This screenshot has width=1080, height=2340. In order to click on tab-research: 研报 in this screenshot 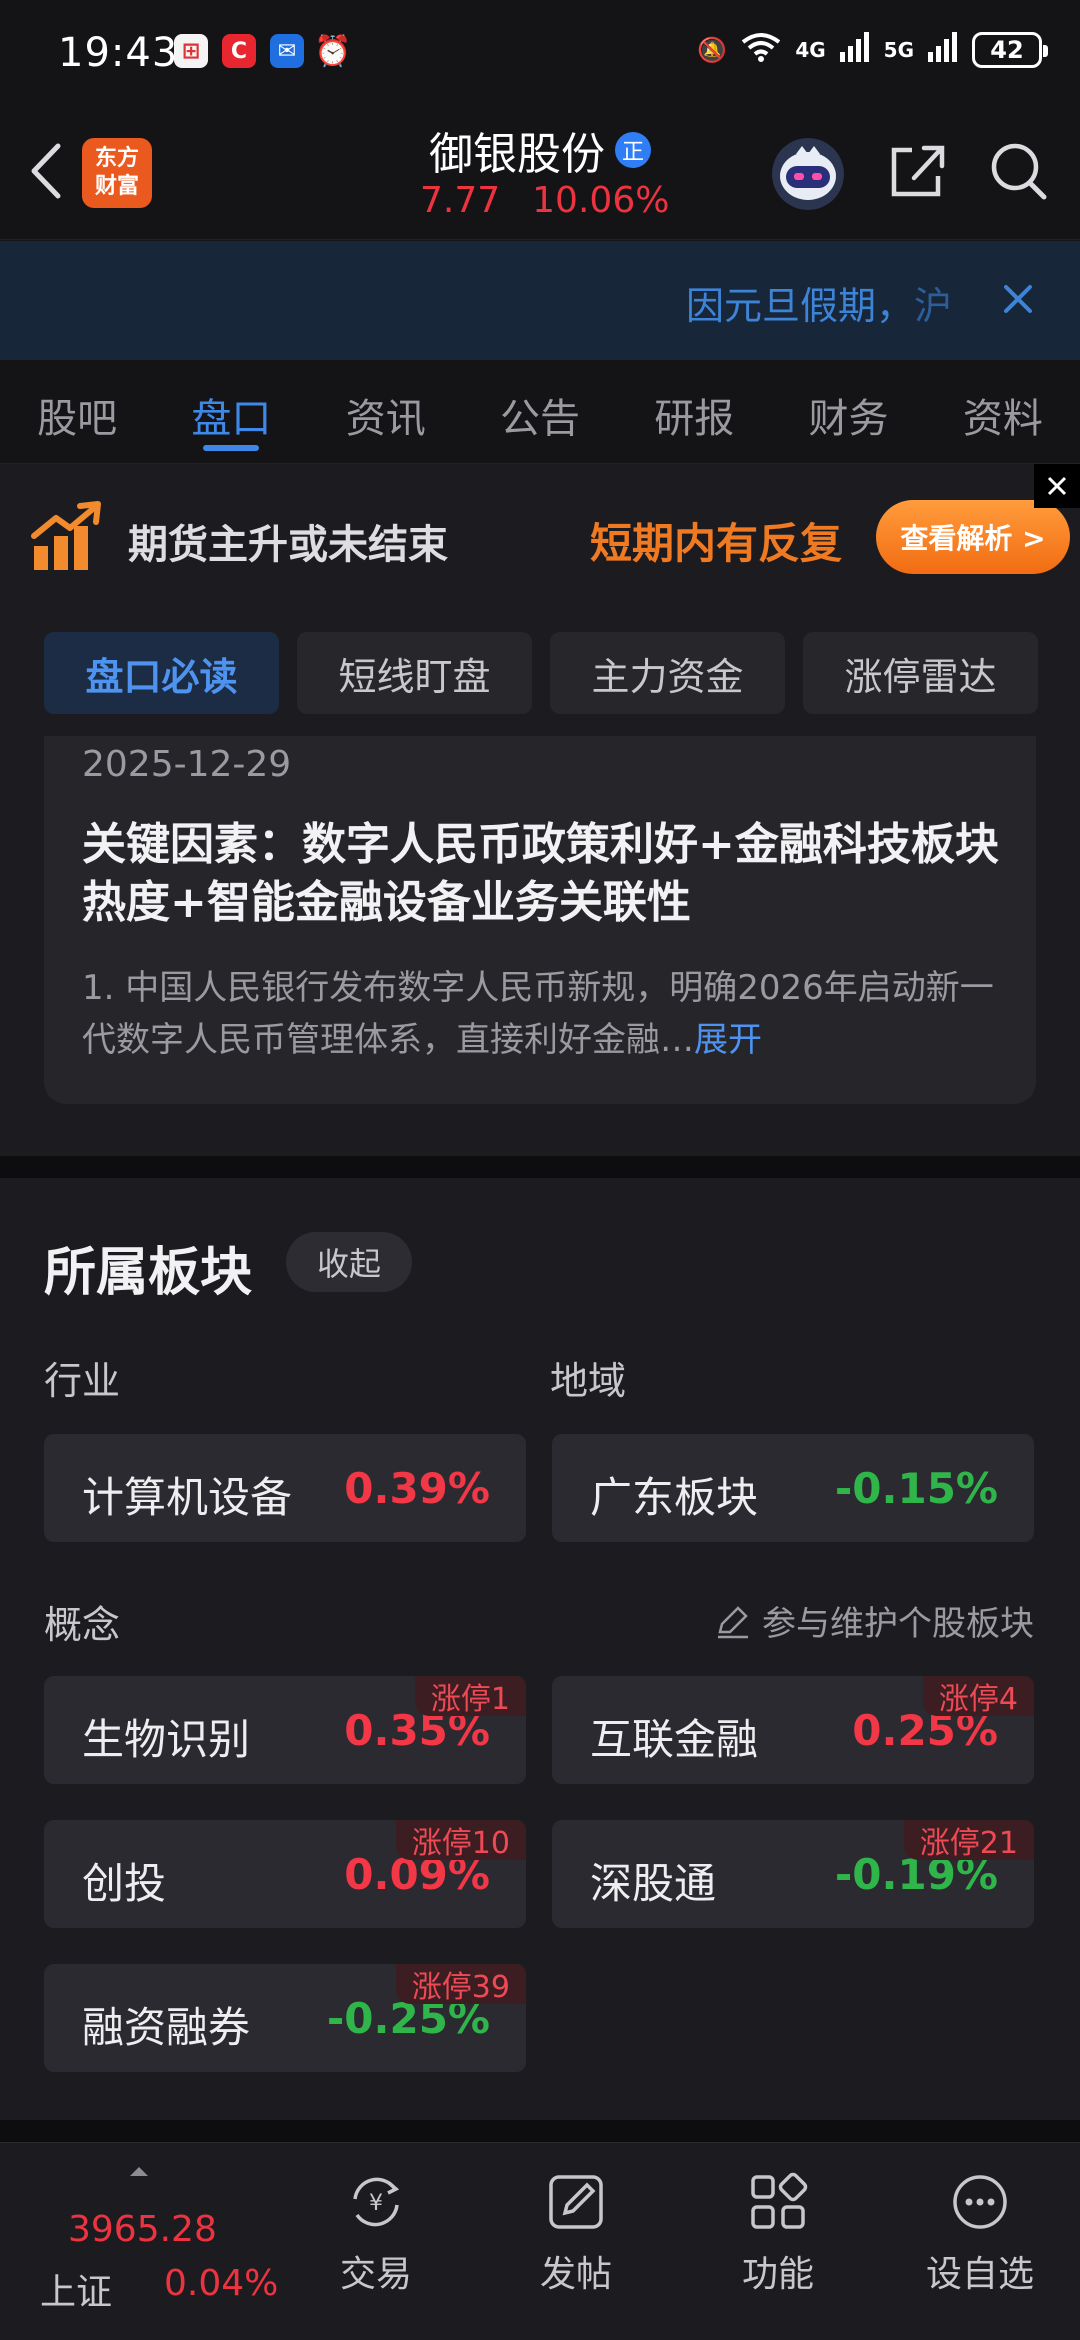, I will do `click(694, 411)`.